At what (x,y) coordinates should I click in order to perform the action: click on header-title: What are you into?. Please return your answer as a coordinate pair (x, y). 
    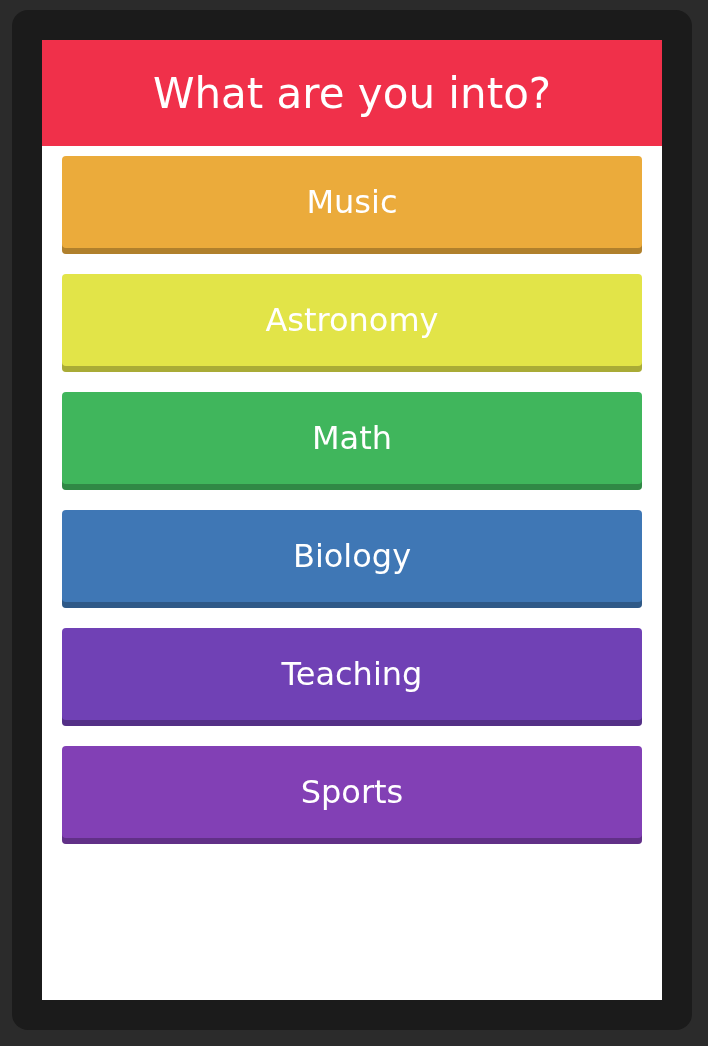
    Looking at the image, I should click on (352, 93).